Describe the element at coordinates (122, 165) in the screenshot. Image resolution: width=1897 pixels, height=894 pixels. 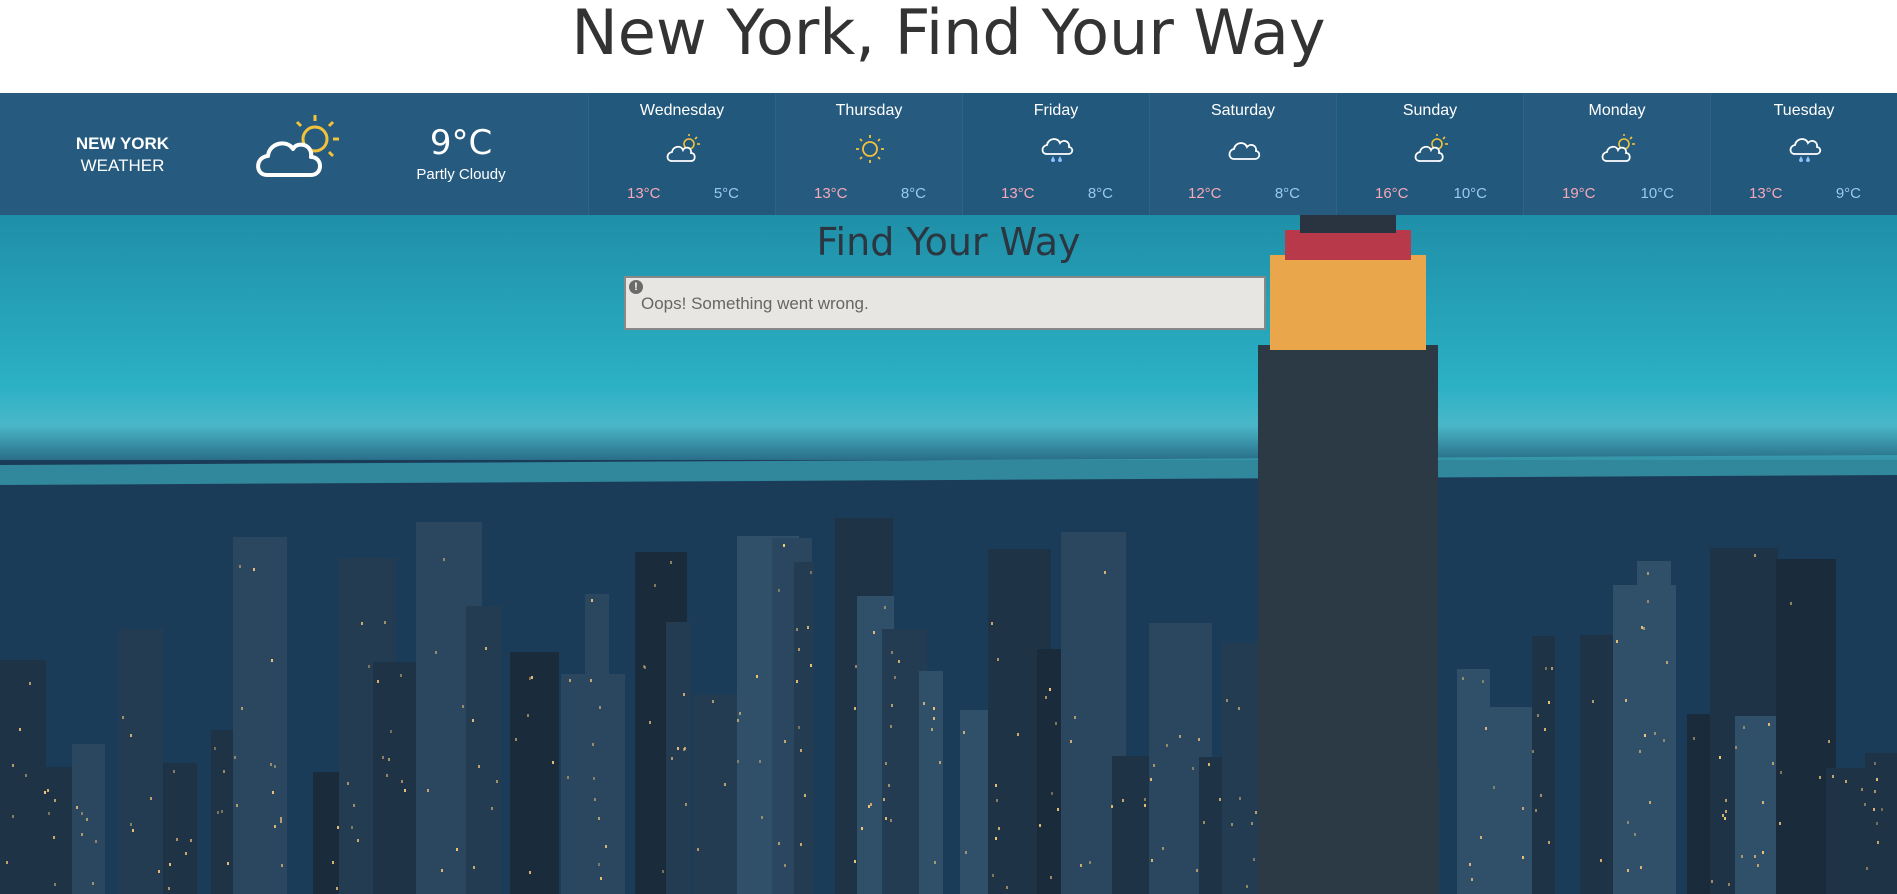
I see `city-subtitle: WEATHER` at that location.